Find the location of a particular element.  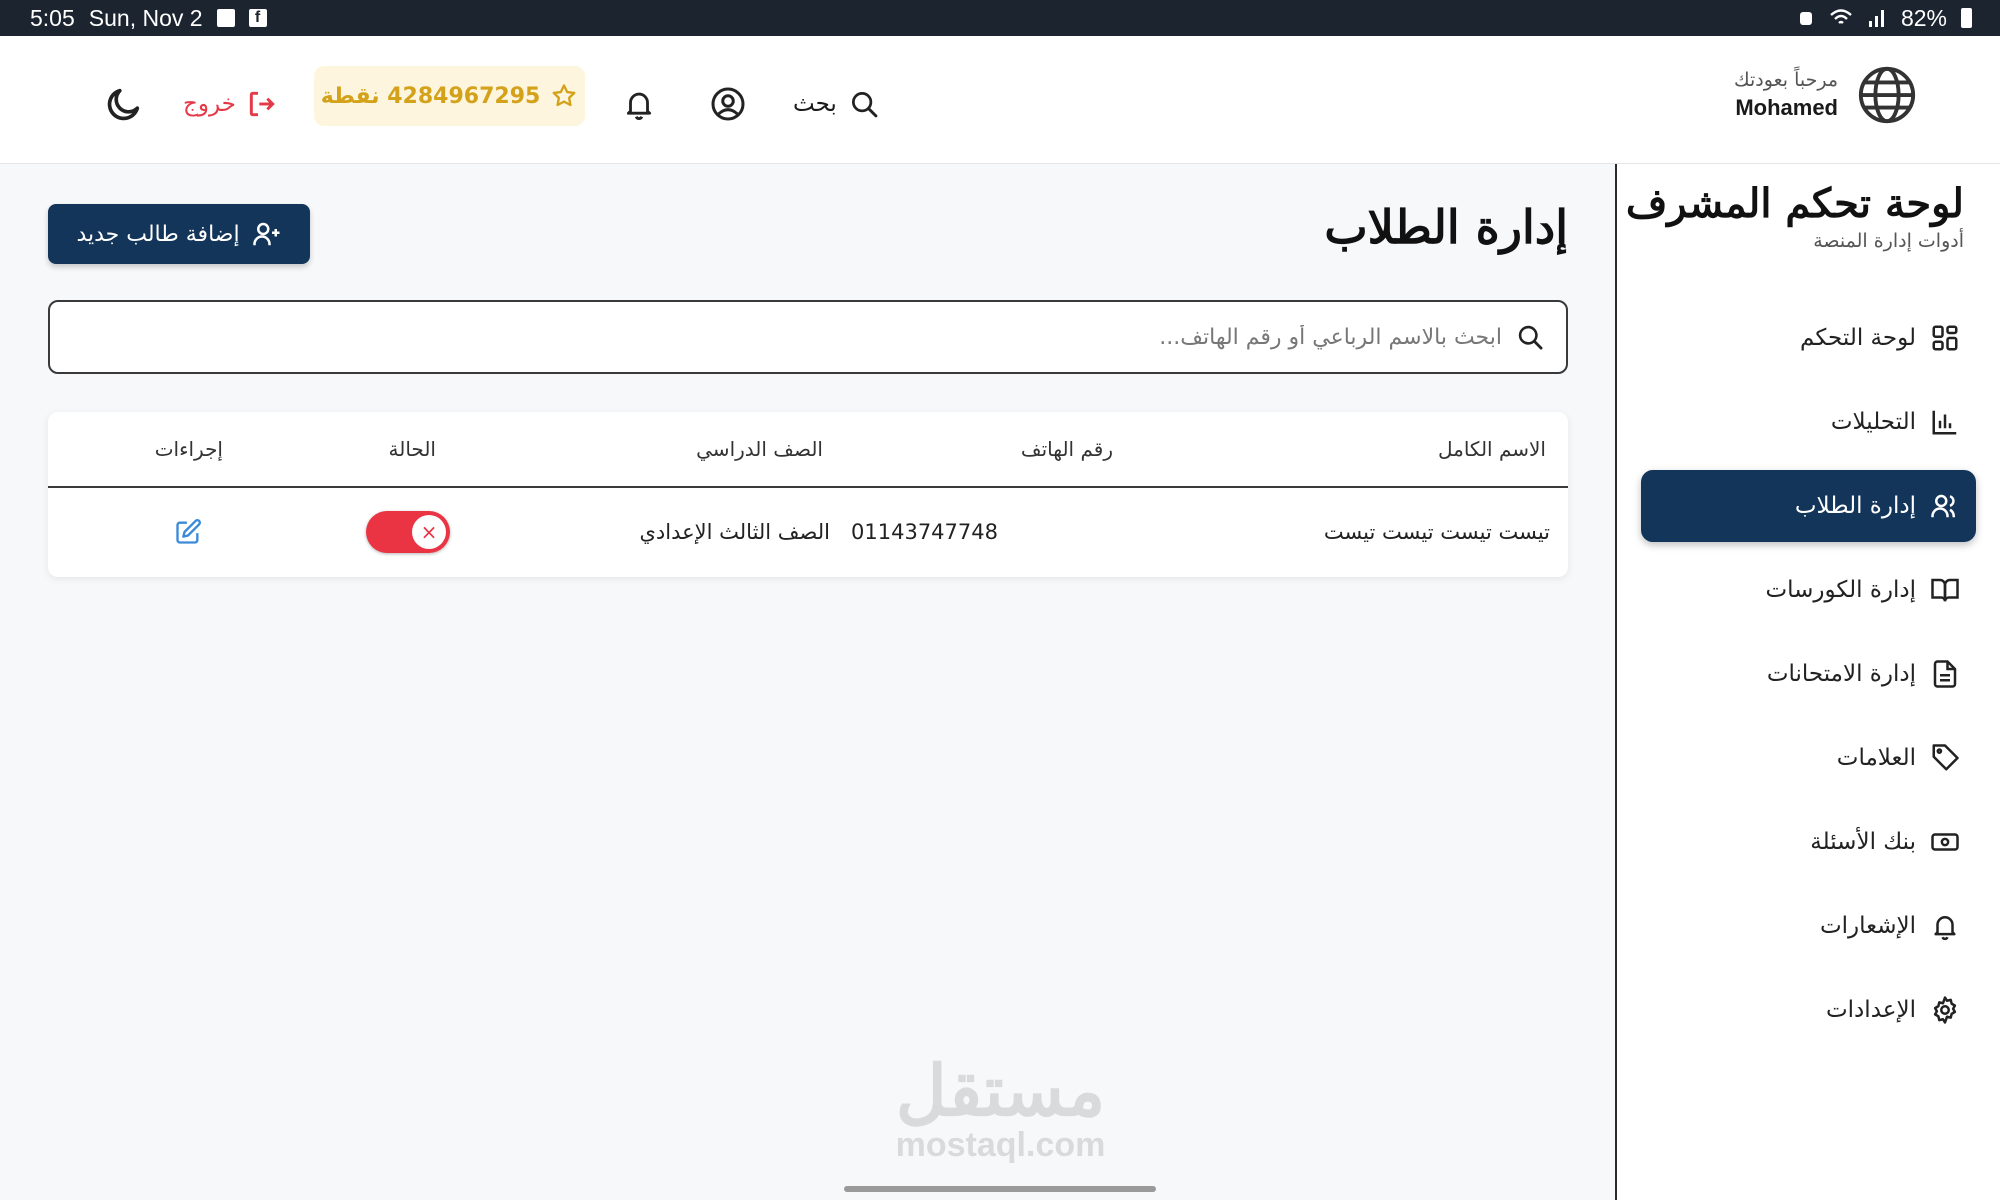

sidebar-item-dashboard: لوحة التحكم is located at coordinates (1808, 338).